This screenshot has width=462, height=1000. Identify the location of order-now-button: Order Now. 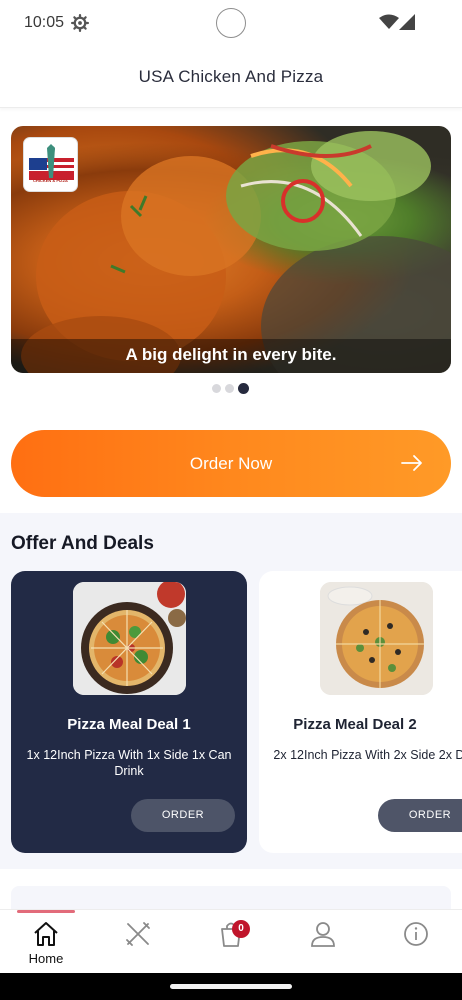
(231, 463).